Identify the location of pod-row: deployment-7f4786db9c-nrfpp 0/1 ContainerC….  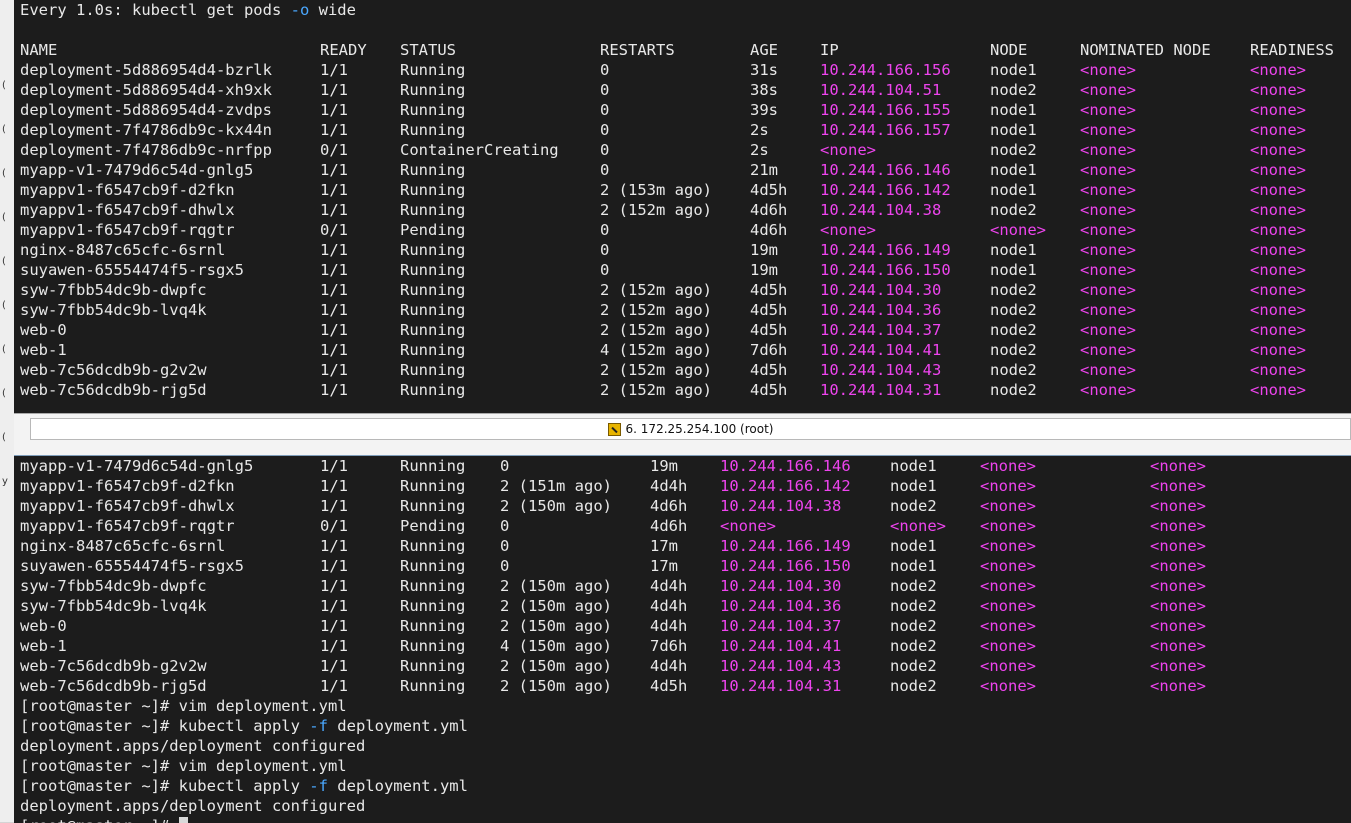
(682, 150).